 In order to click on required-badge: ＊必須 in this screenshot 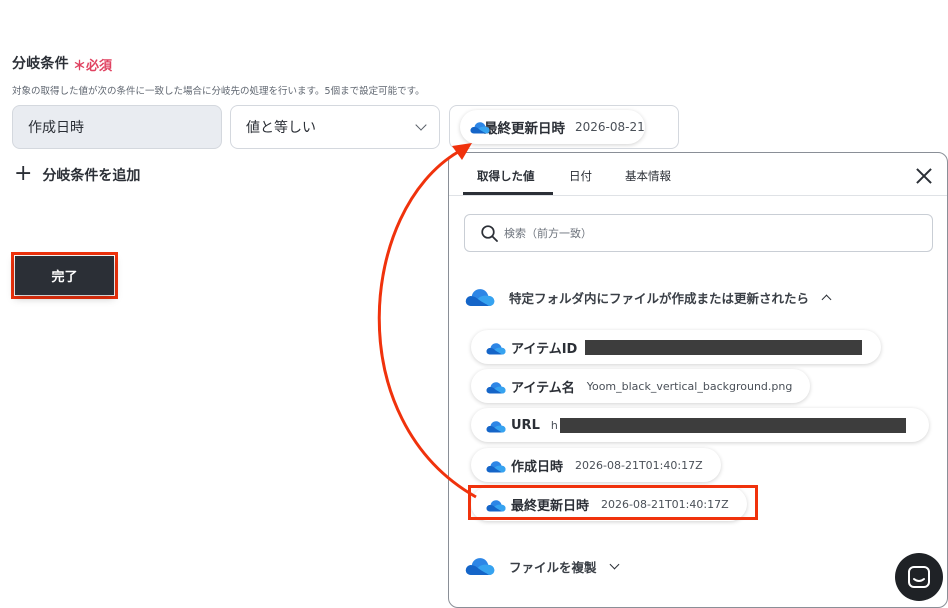, I will do `click(92, 64)`.